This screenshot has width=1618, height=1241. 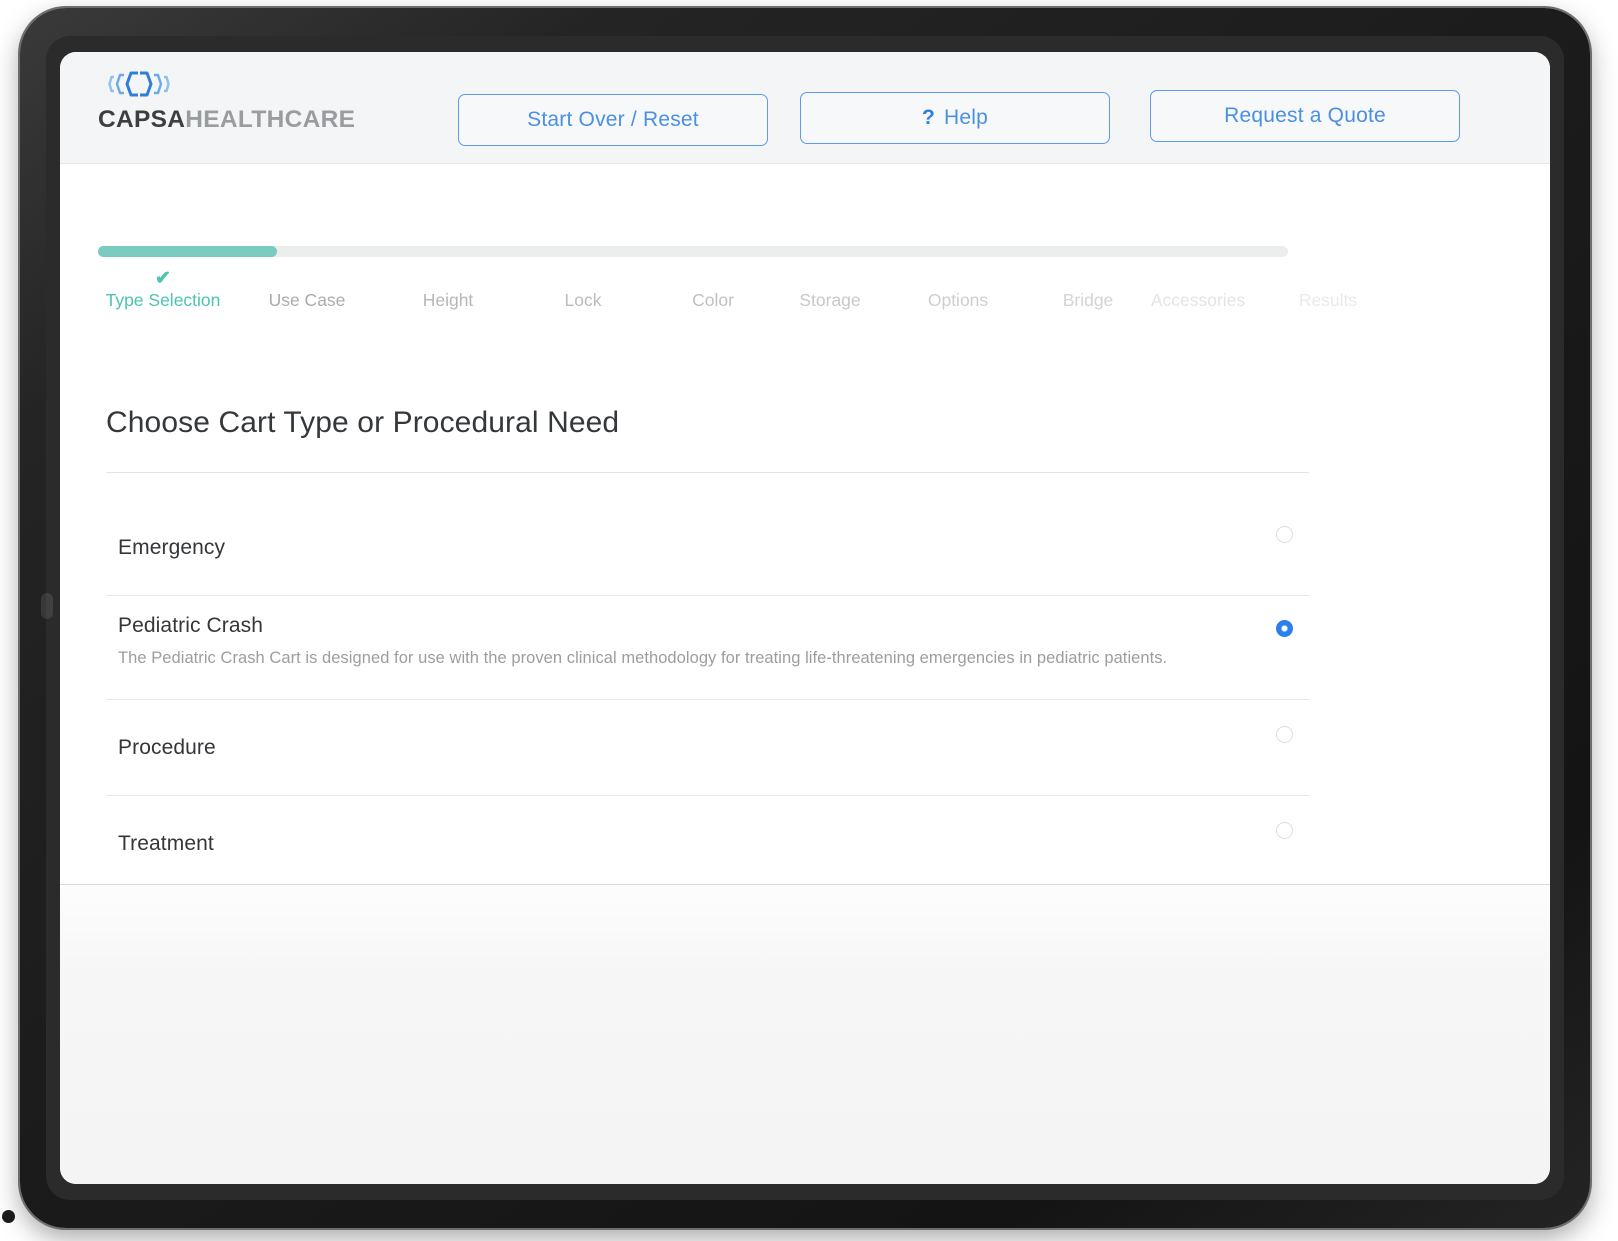 I want to click on question-mark-icon: ?, so click(x=928, y=117).